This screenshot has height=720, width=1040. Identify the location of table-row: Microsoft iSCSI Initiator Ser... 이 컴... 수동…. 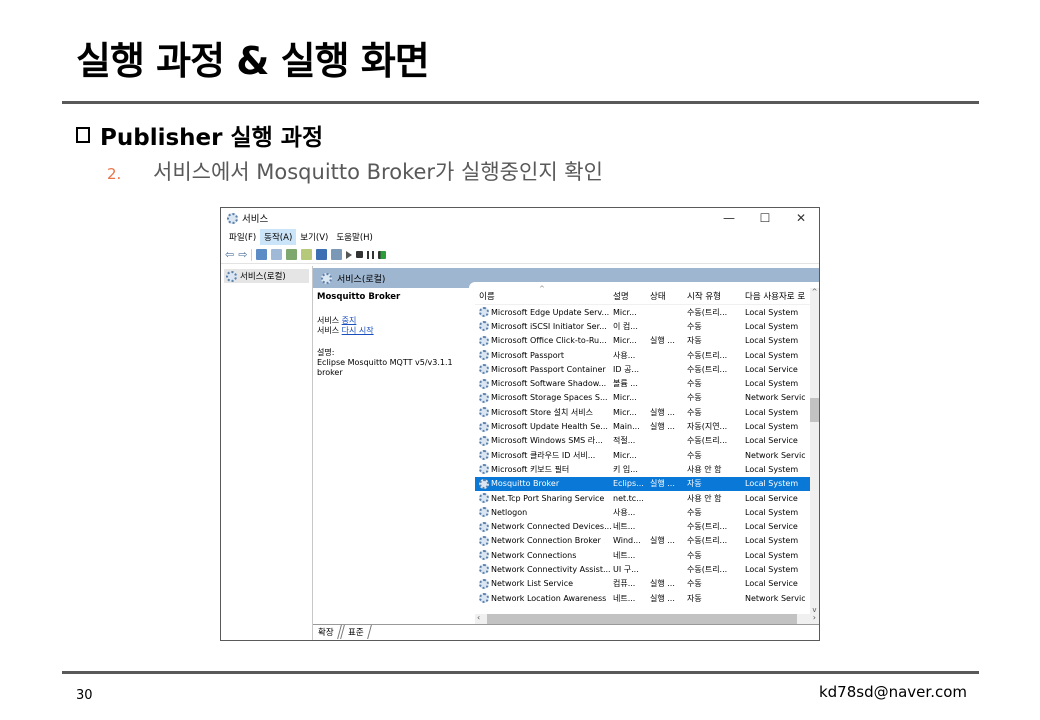
(647, 326).